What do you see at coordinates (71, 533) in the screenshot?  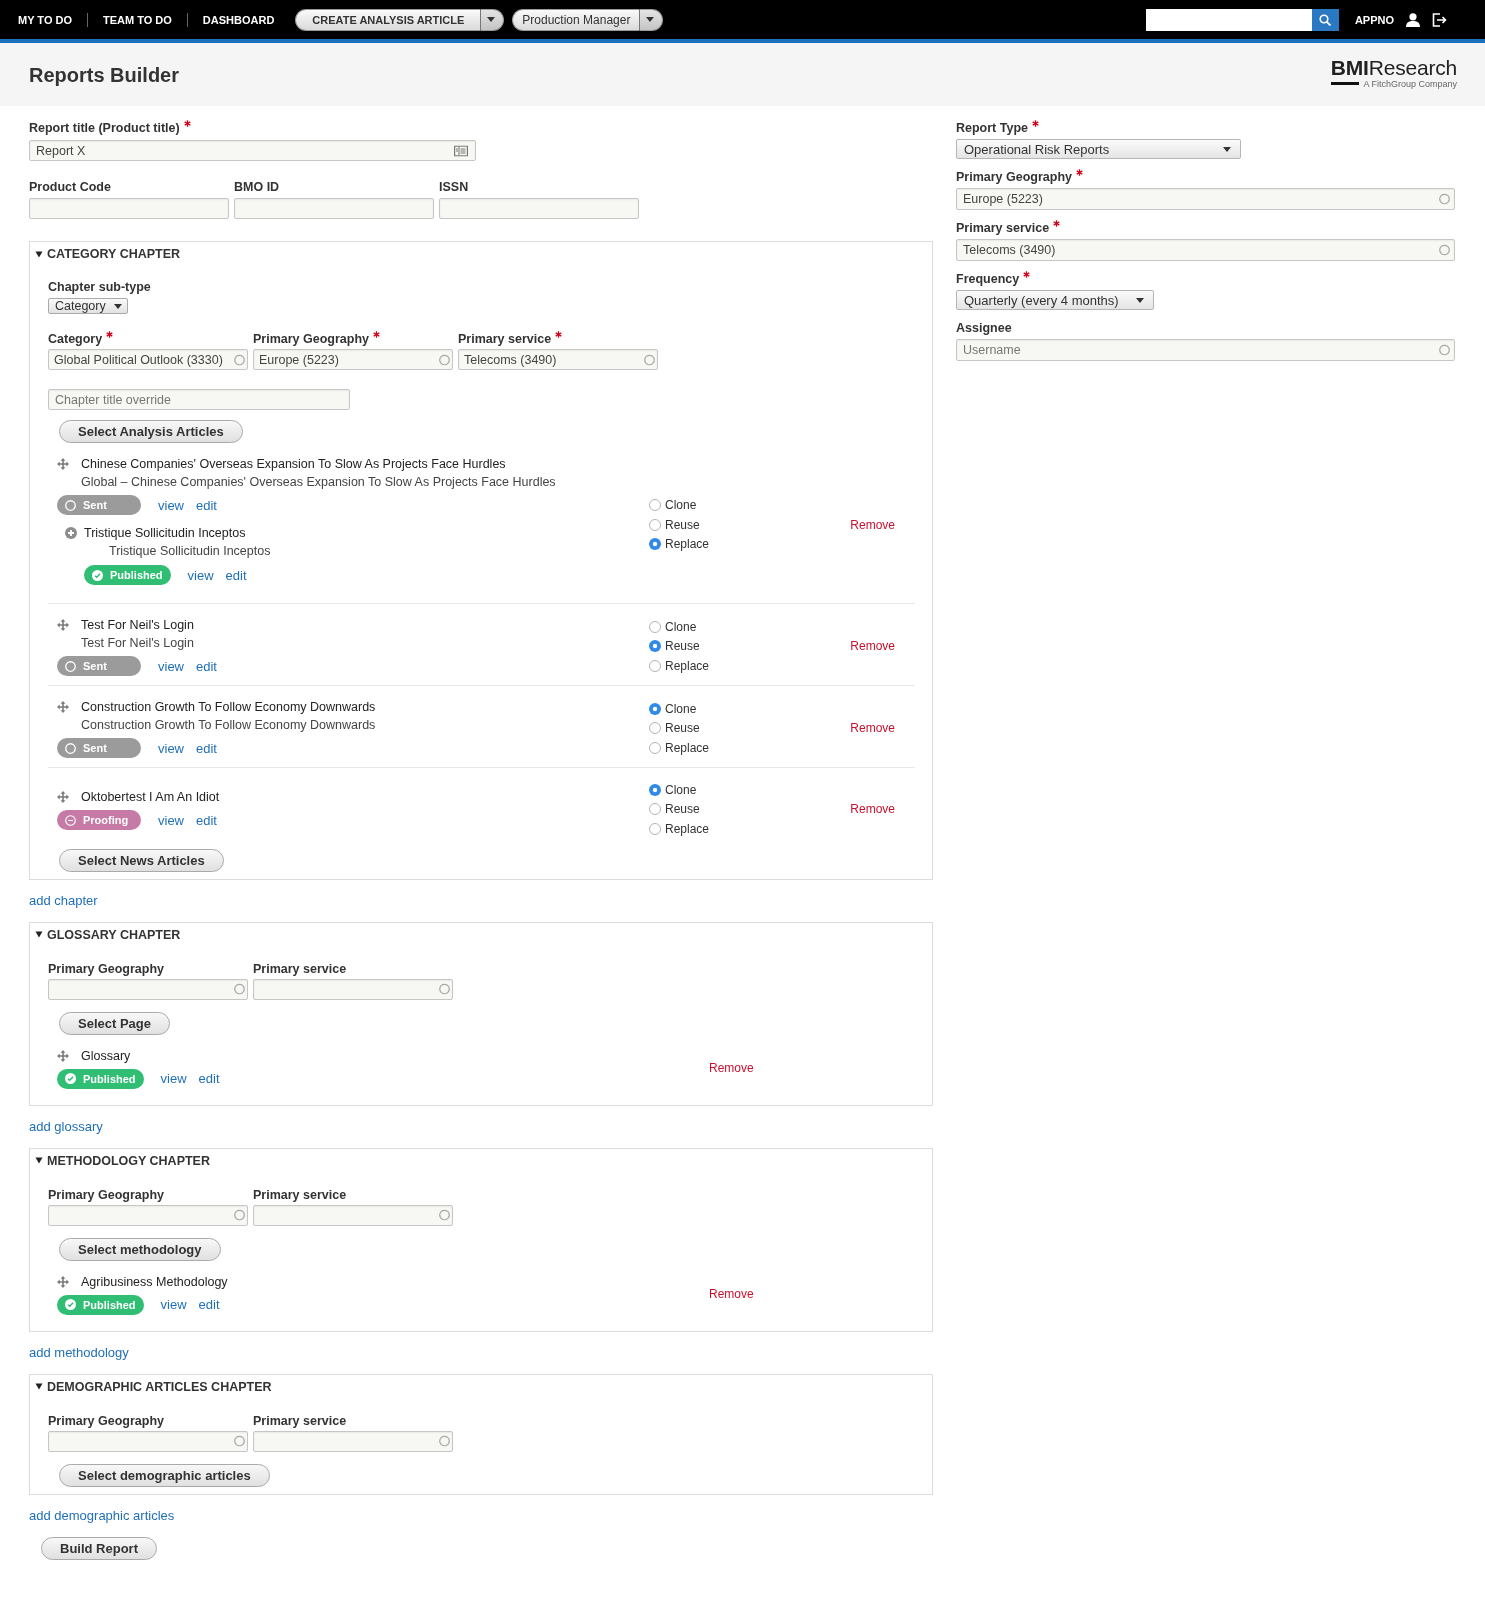 I see `plus-circle-icon` at bounding box center [71, 533].